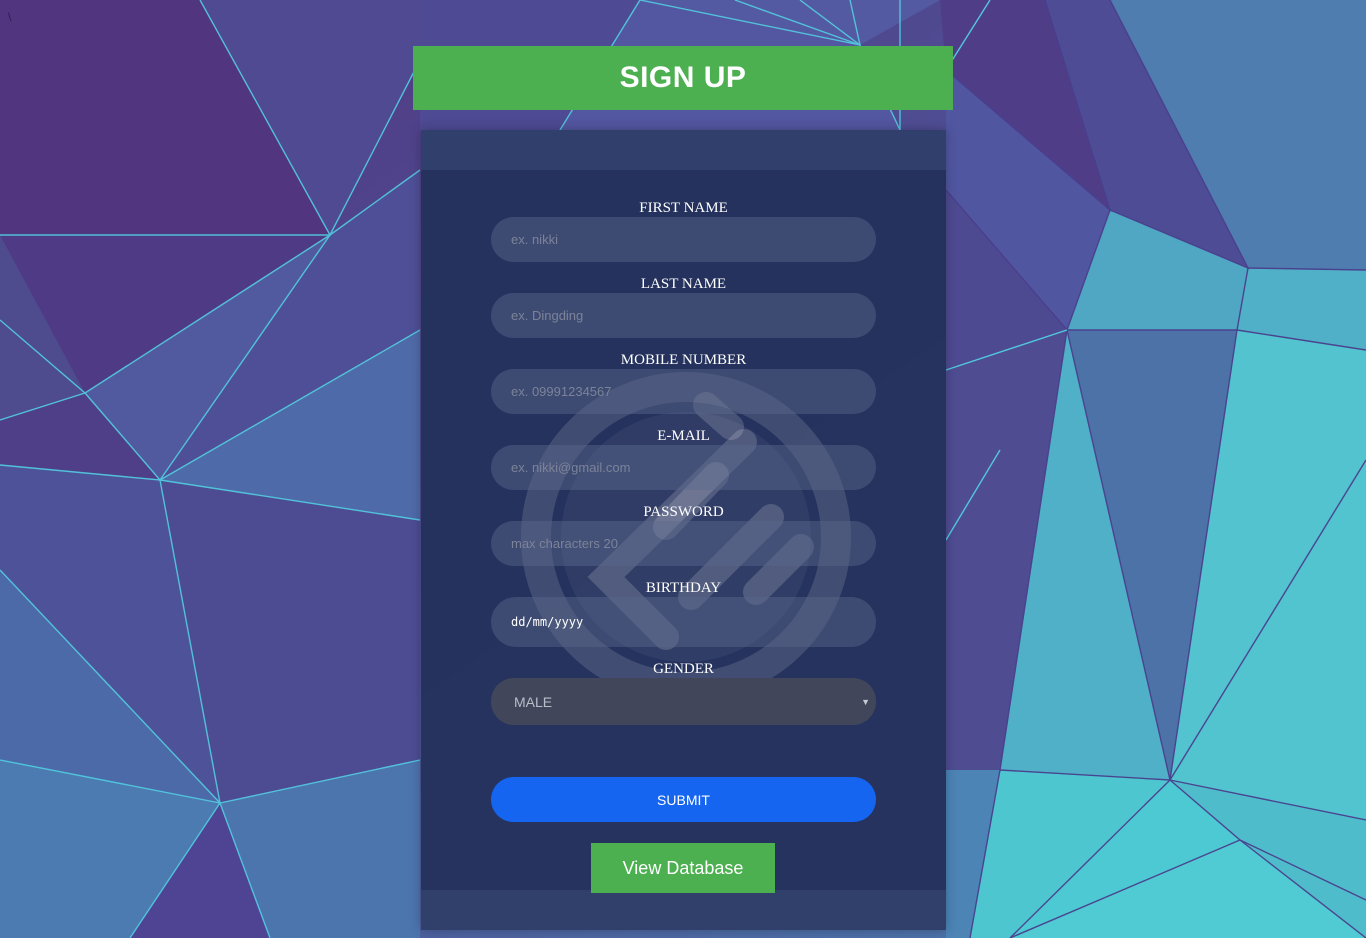 This screenshot has height=938, width=1366. Describe the element at coordinates (683, 391) in the screenshot. I see `mobile-number-input` at that location.